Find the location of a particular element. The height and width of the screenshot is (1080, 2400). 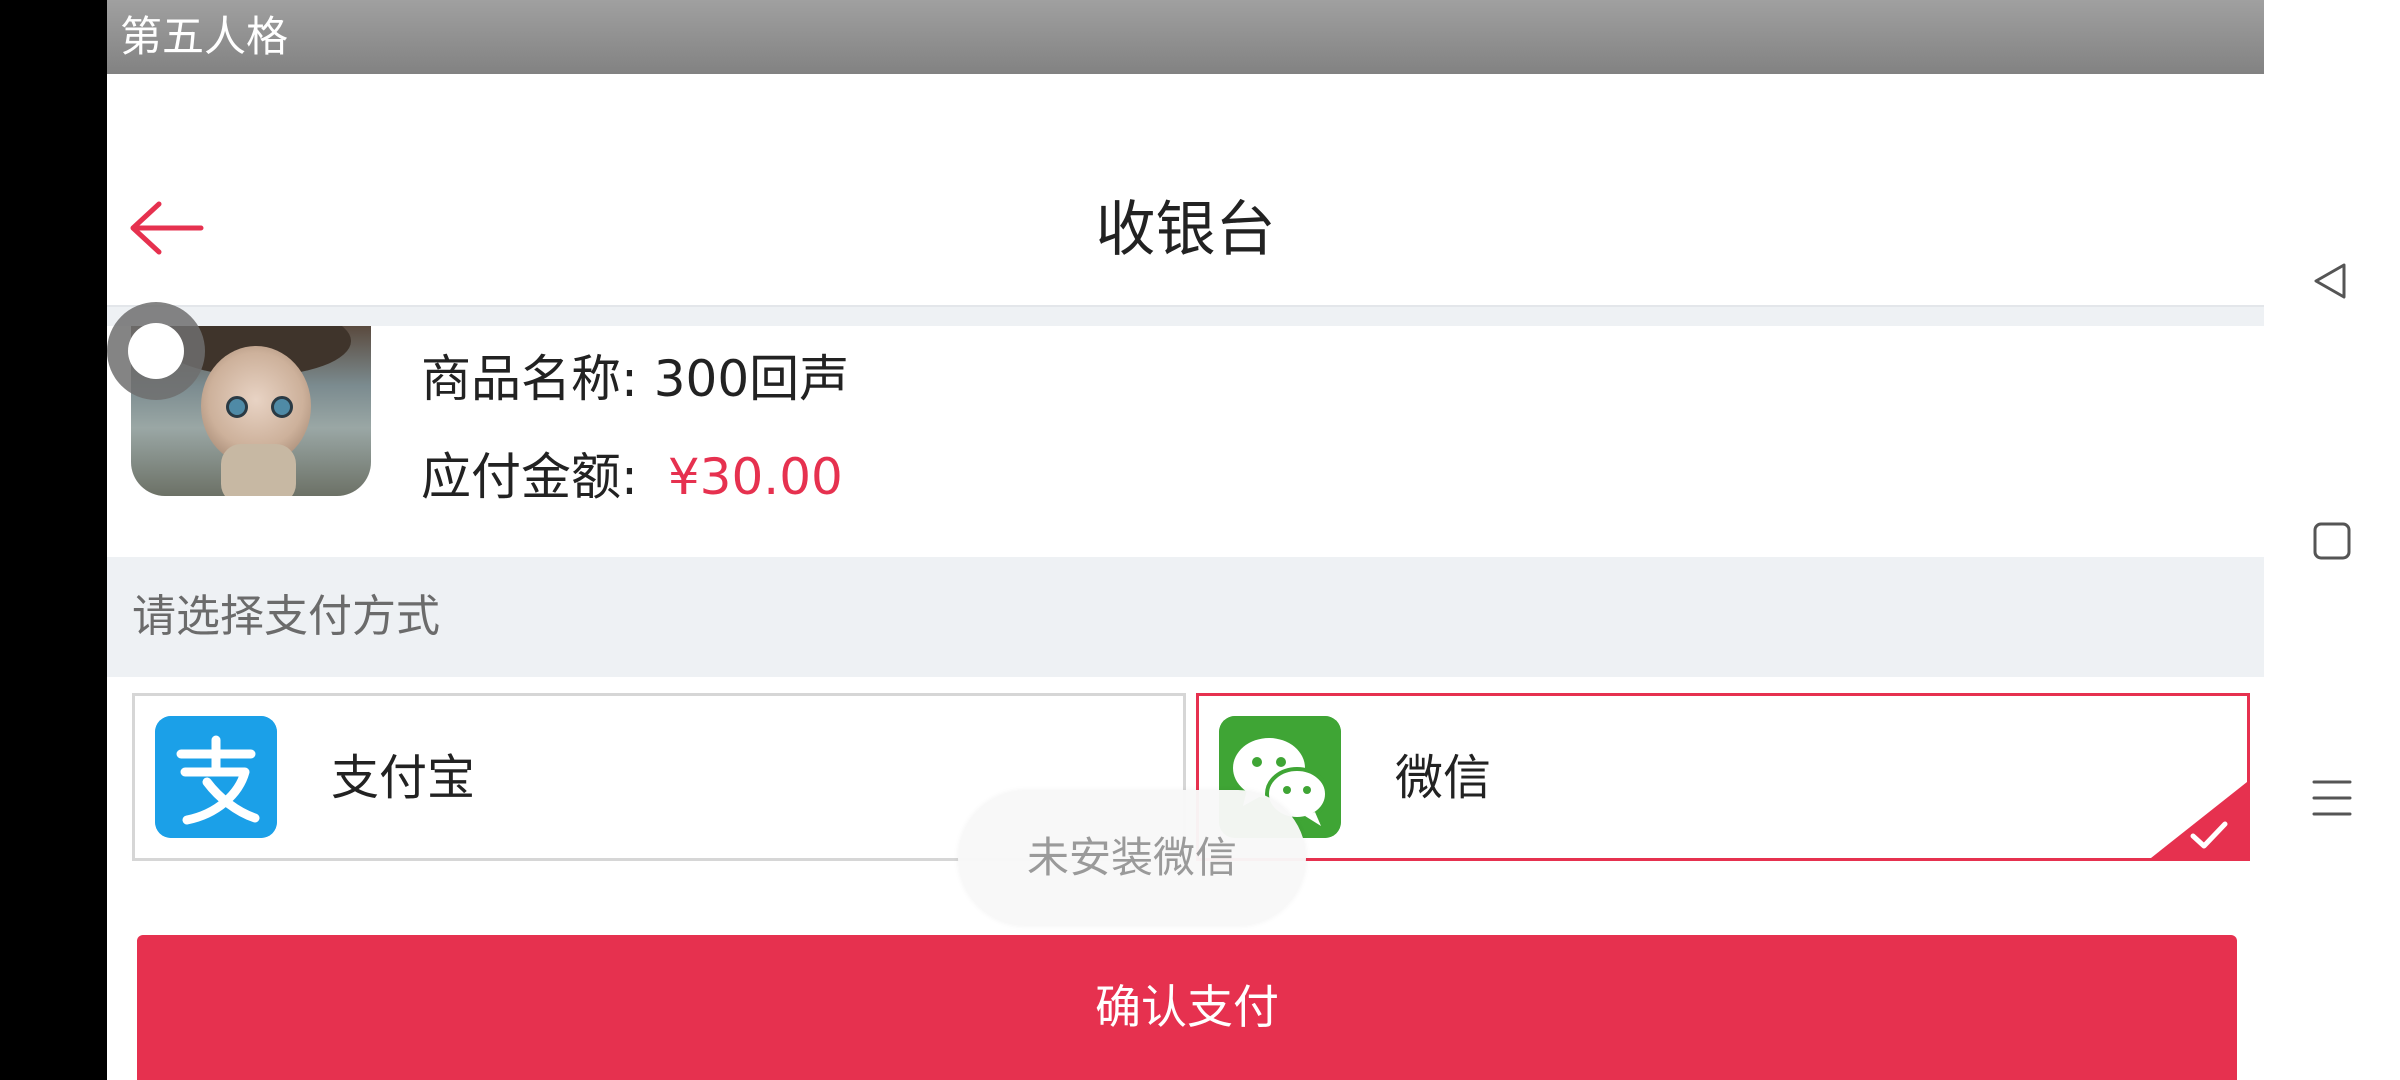

wechat-label: 微信 is located at coordinates (1443, 778).